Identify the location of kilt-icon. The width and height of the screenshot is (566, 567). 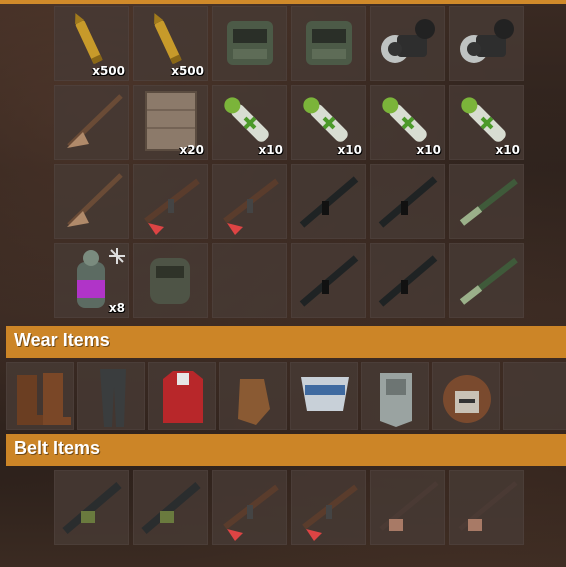
(325, 394).